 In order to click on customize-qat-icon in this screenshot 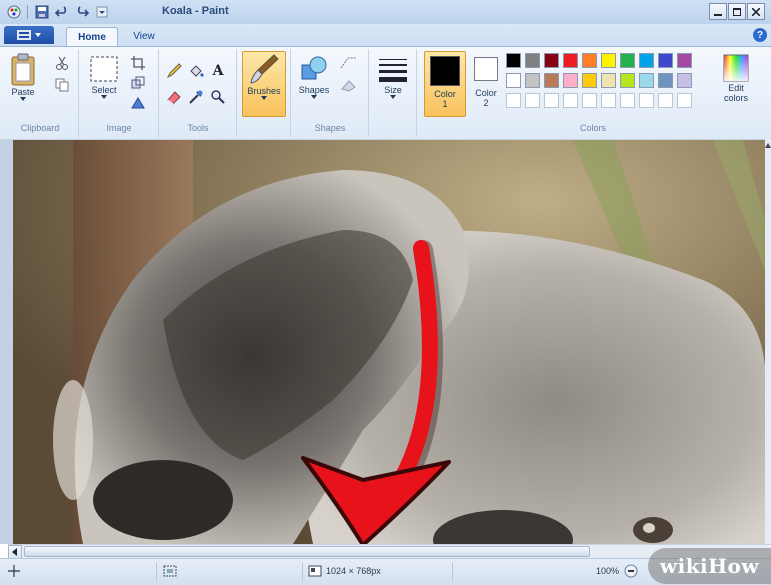, I will do `click(102, 12)`.